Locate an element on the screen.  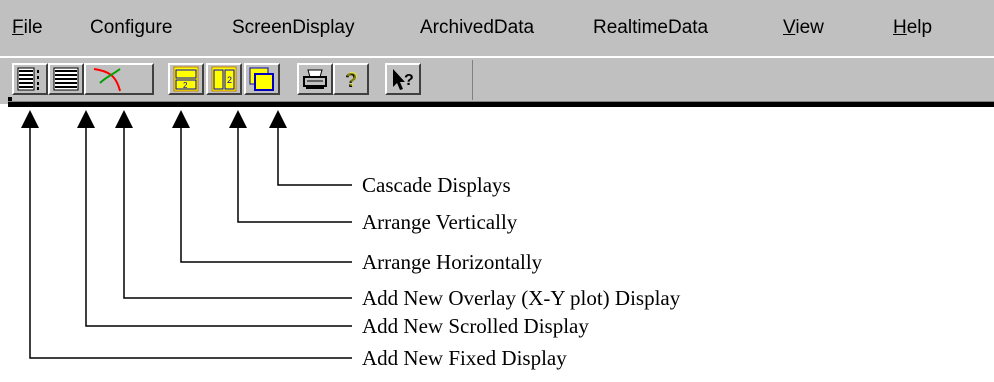
arrow-fixed is located at coordinates (30, 119).